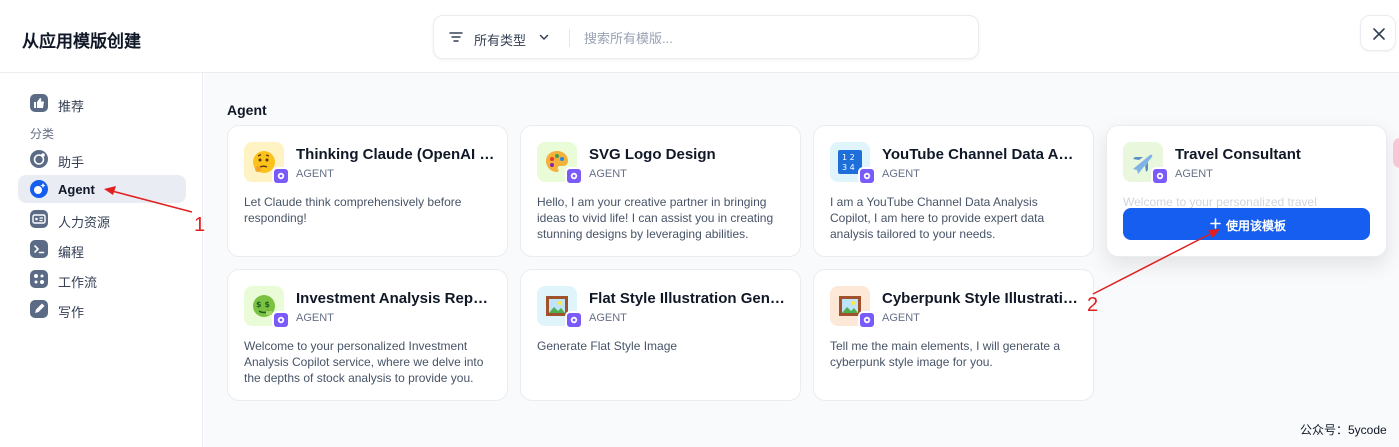  Describe the element at coordinates (200, 225) in the screenshot. I see `annotation-number-1: 1` at that location.